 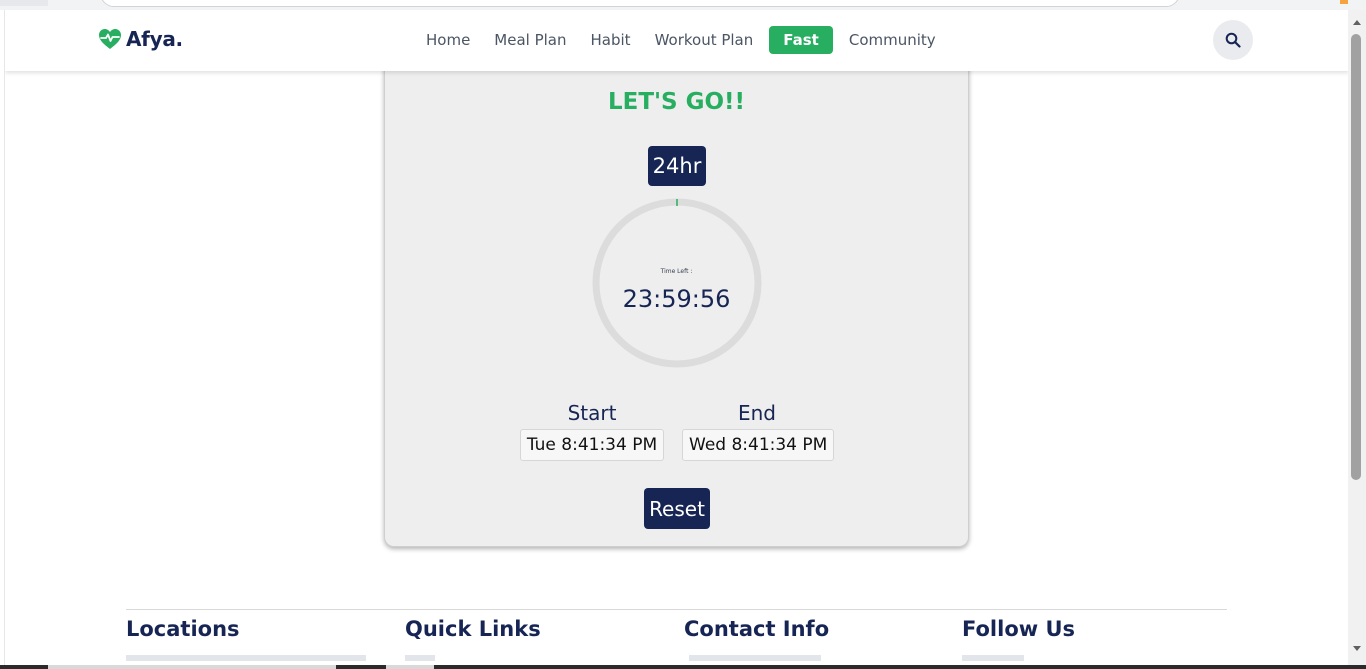 What do you see at coordinates (1357, 22) in the screenshot?
I see `scroll-up-icon` at bounding box center [1357, 22].